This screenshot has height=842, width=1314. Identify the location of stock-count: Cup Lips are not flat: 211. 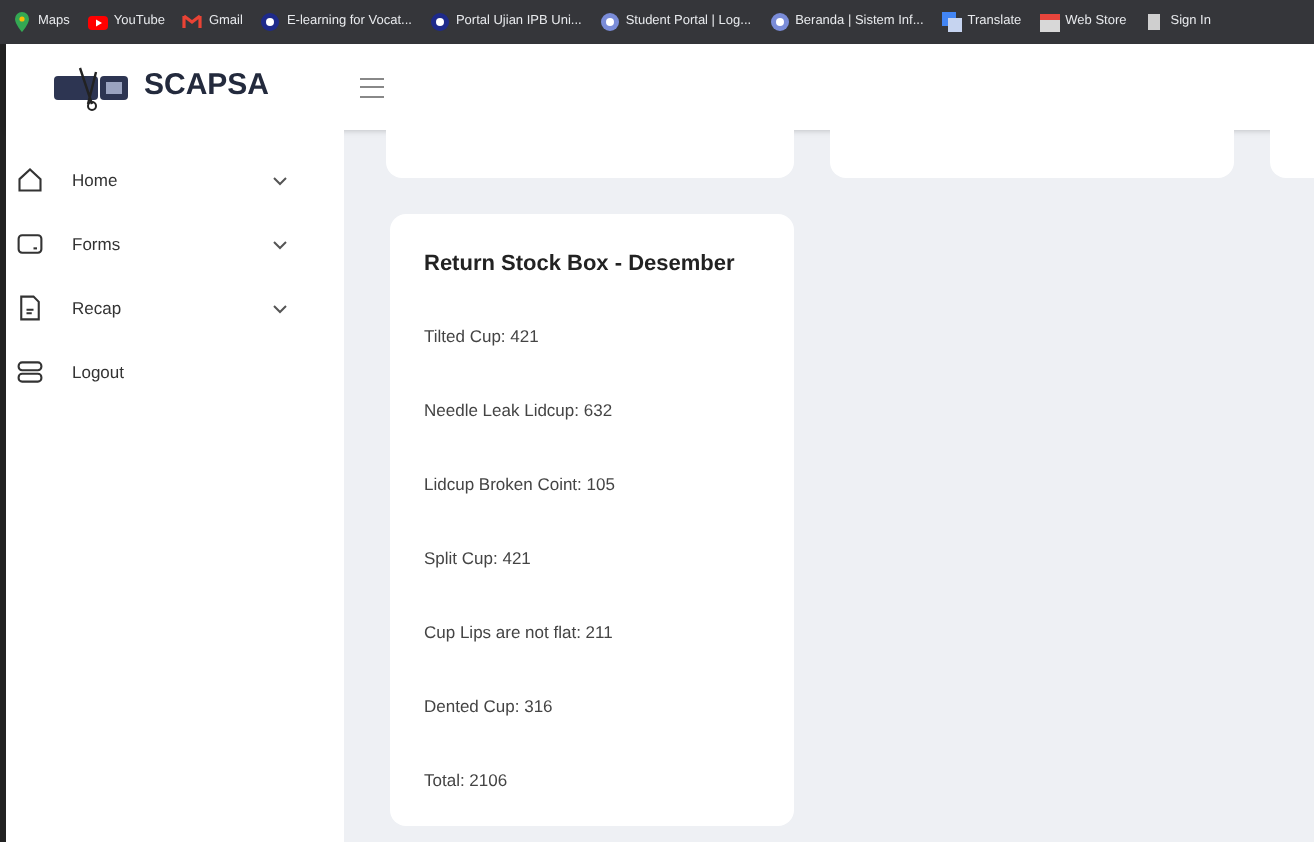
(519, 632).